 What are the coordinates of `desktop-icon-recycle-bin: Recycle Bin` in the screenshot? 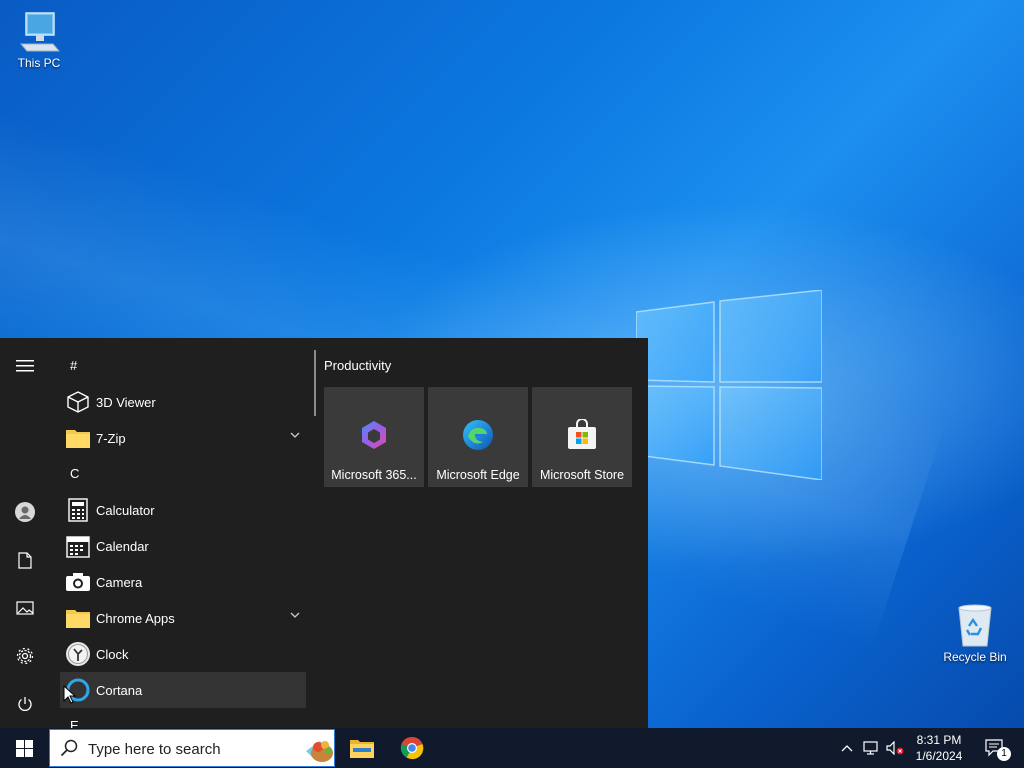 It's located at (975, 633).